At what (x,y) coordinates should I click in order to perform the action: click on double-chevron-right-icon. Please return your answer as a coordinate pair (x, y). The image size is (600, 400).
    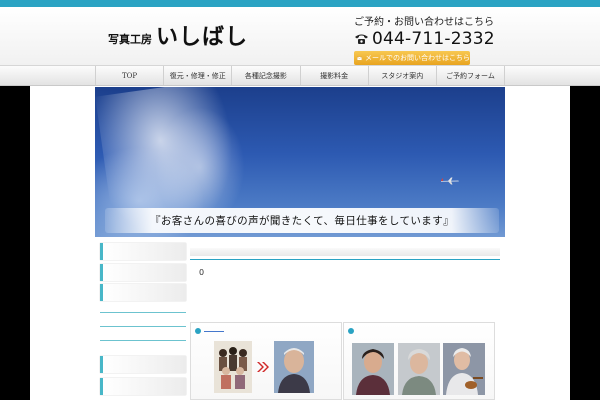
    Looking at the image, I should click on (263, 367).